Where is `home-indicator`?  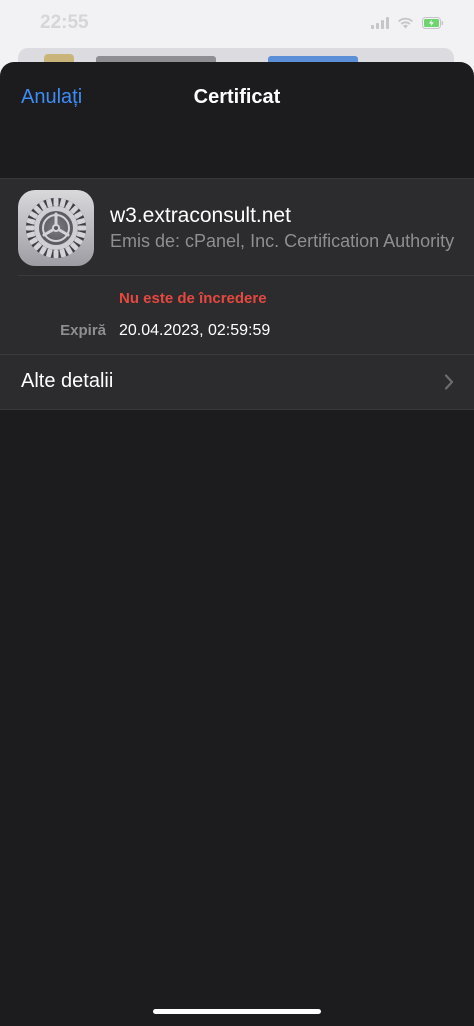
home-indicator is located at coordinates (237, 1011).